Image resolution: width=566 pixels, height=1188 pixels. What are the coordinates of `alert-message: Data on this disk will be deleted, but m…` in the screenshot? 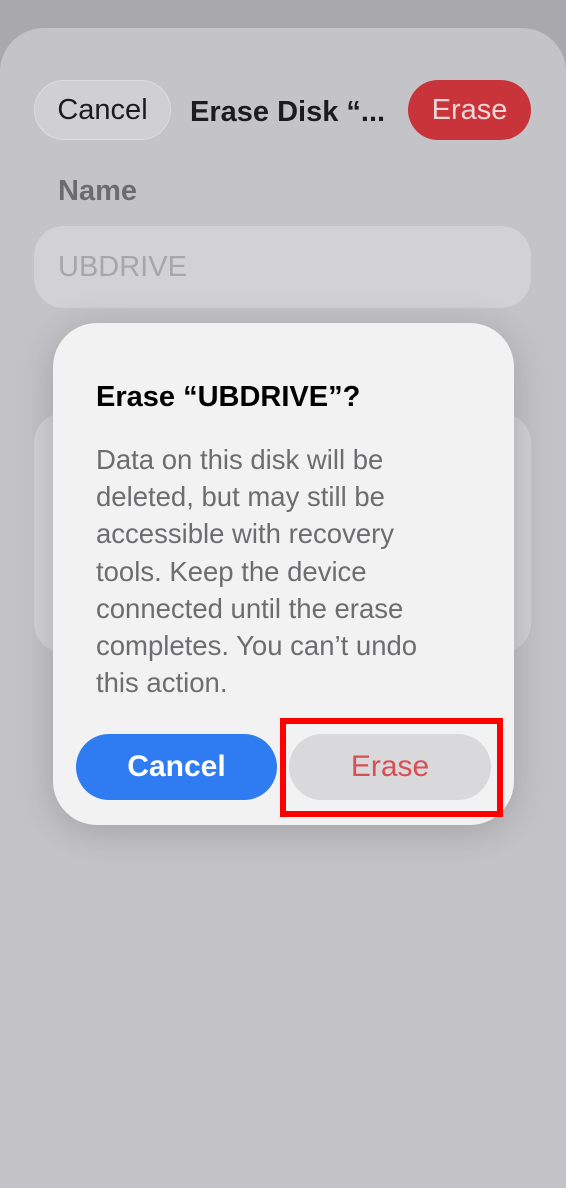 It's located at (257, 571).